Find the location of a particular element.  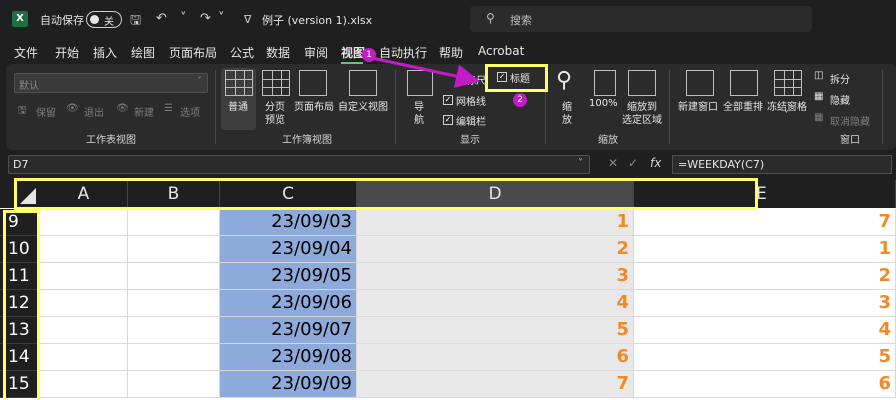

toggle-state: 关 is located at coordinates (109, 22).